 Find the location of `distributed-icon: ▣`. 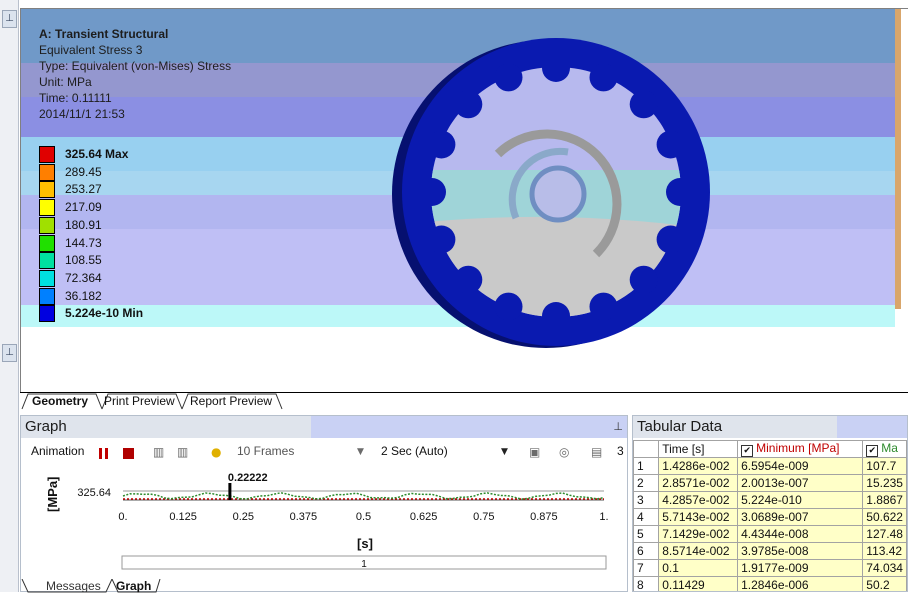

distributed-icon: ▣ is located at coordinates (534, 452).